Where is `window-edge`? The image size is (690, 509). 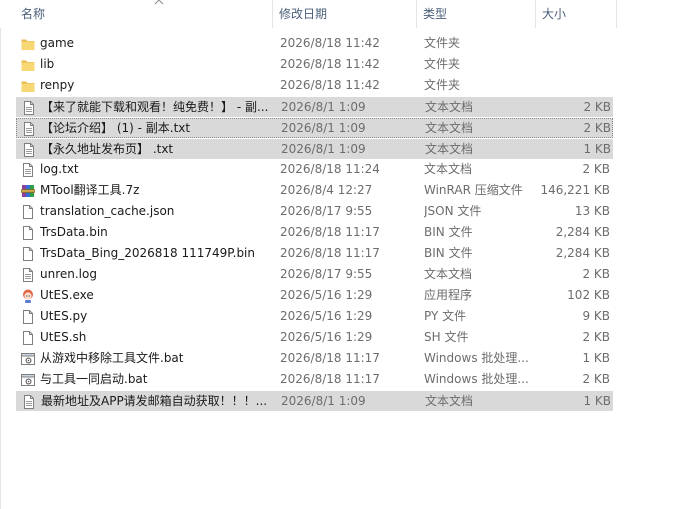 window-edge is located at coordinates (0, 254).